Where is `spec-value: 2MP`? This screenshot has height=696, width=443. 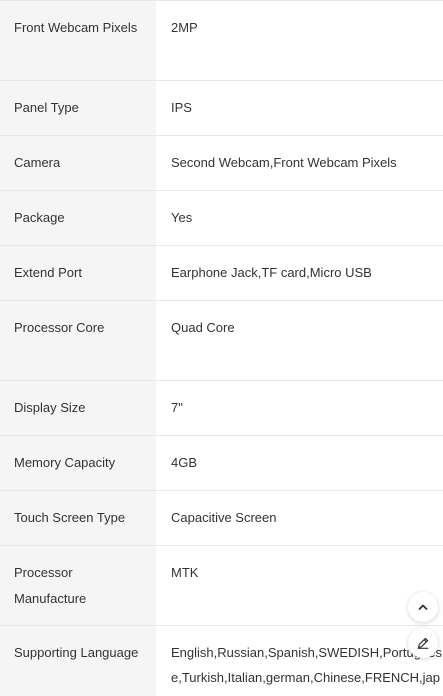 spec-value: 2MP is located at coordinates (299, 40).